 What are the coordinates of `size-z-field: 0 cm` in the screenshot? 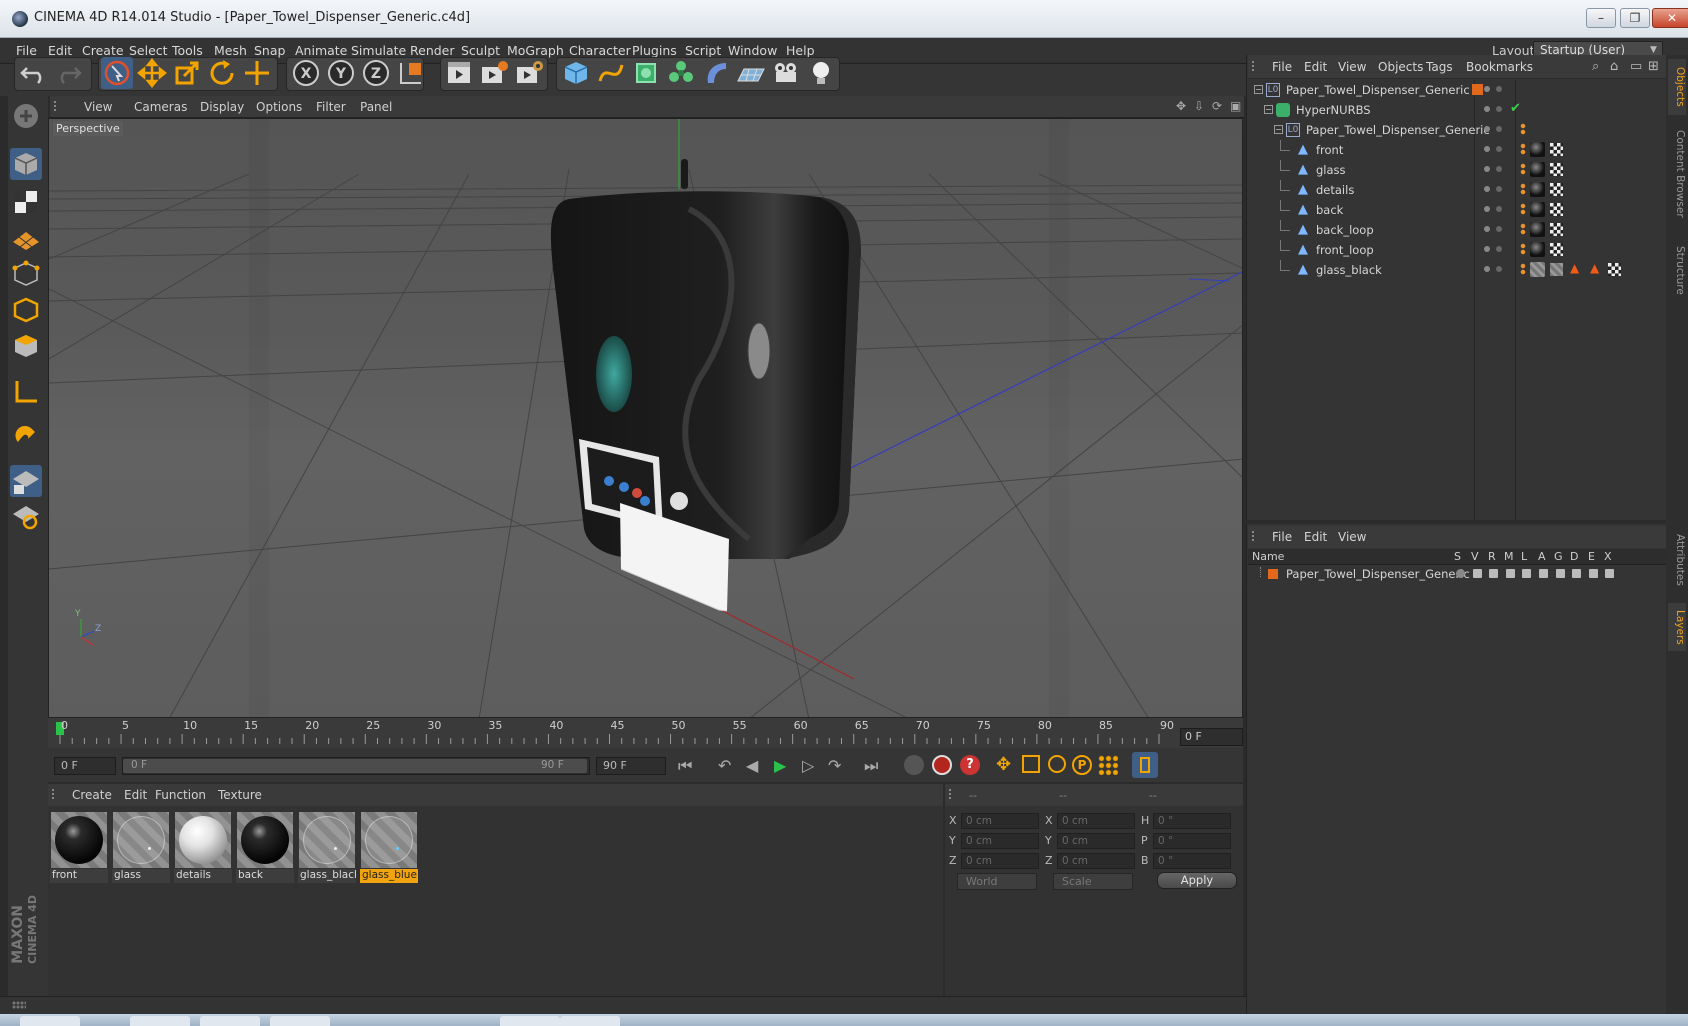 It's located at (1096, 861).